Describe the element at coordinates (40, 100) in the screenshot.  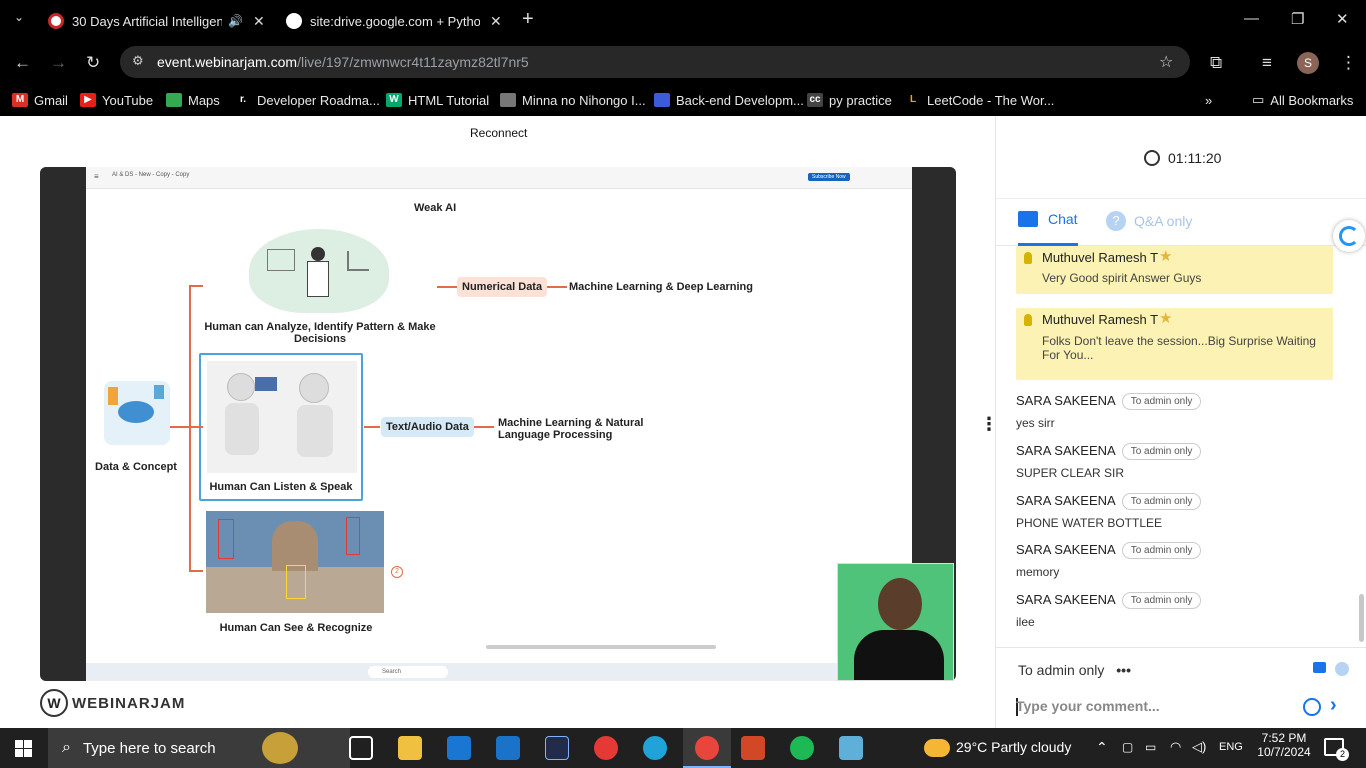
I see `bookmark-gmail: M Gmail` at that location.